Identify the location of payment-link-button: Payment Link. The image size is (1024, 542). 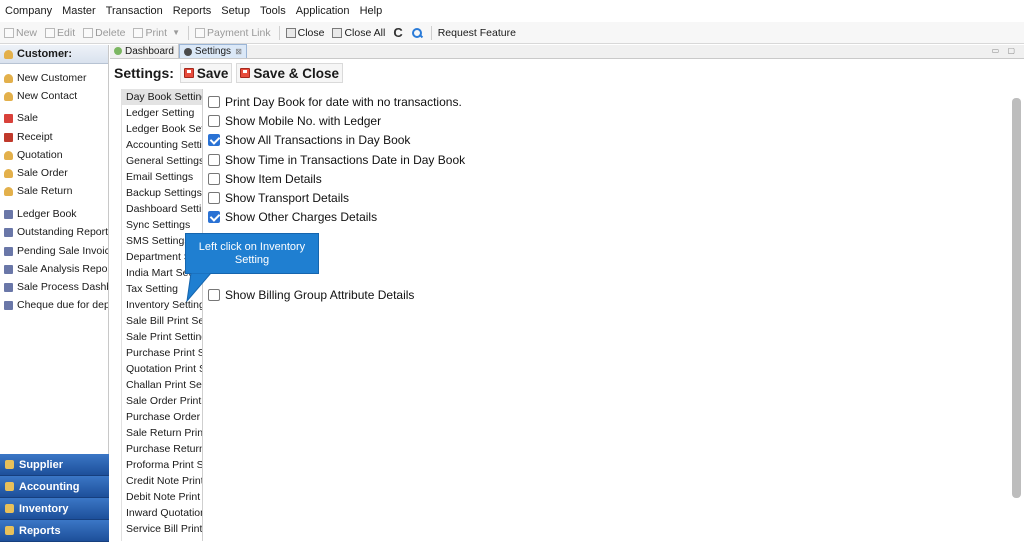
(232, 33).